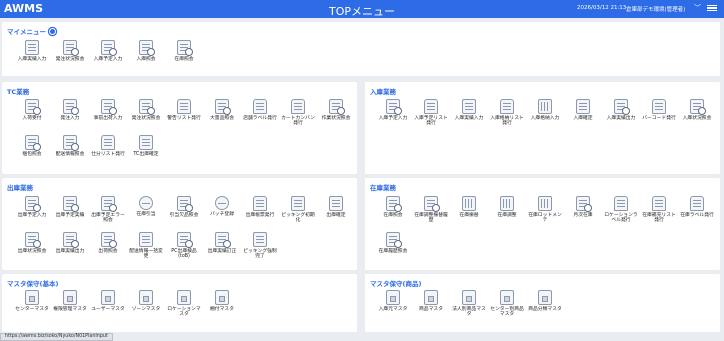 This screenshot has height=341, width=724. I want to click on menu-item-inbound-2: 入庫実績入力, so click(469, 110).